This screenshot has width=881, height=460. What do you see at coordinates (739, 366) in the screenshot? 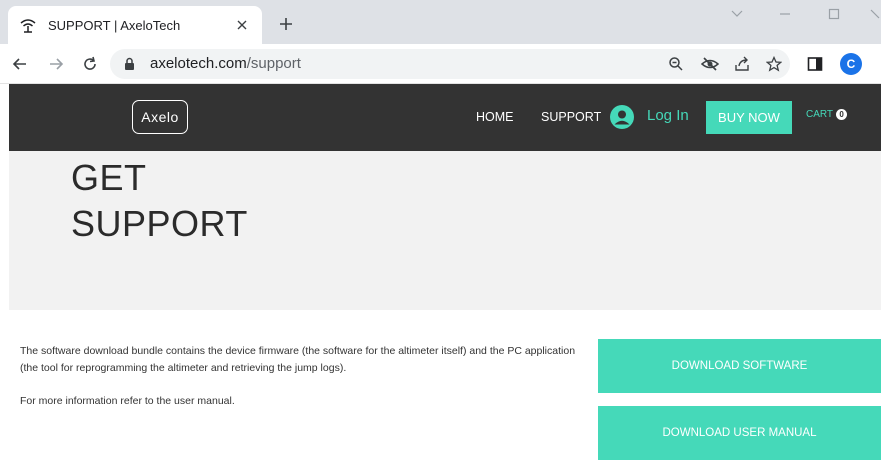
I see `download-software-button: DOWNLOAD SOFTWARE` at bounding box center [739, 366].